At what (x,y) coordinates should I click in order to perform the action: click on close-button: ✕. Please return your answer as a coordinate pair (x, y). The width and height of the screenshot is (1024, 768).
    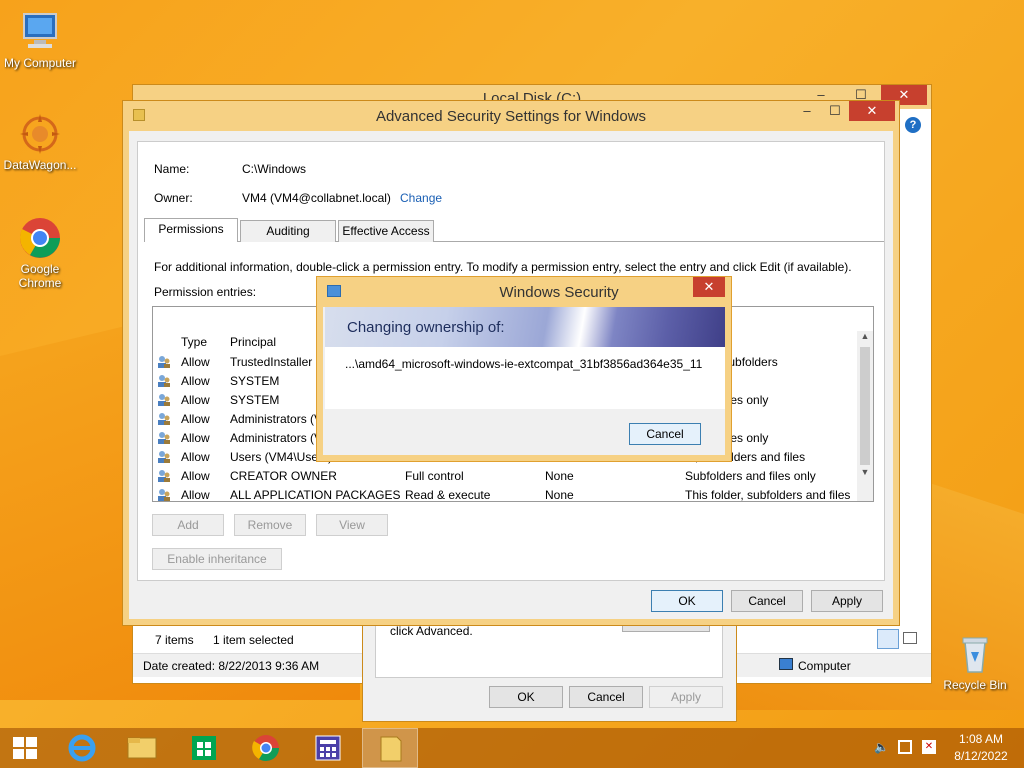
    Looking at the image, I should click on (872, 111).